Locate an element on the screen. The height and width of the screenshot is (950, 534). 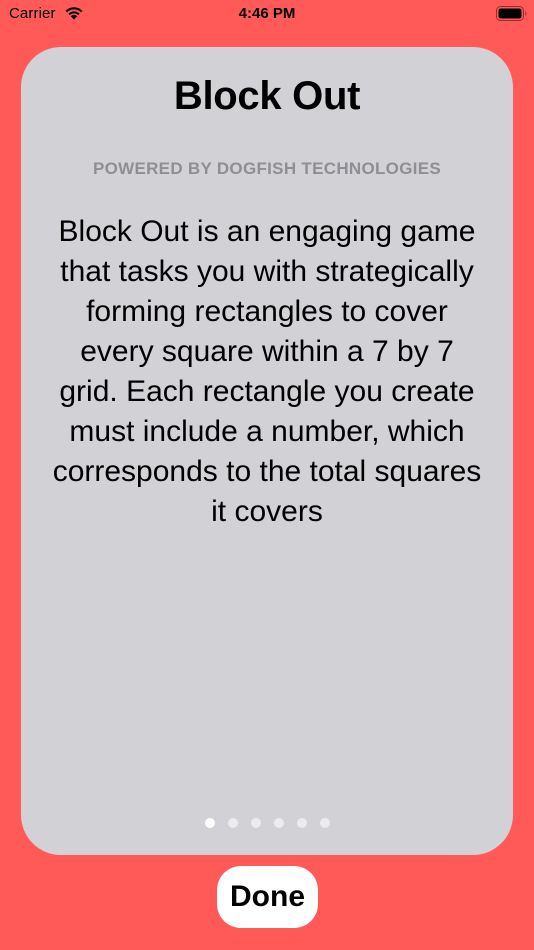
done-button: Done is located at coordinates (267, 897).